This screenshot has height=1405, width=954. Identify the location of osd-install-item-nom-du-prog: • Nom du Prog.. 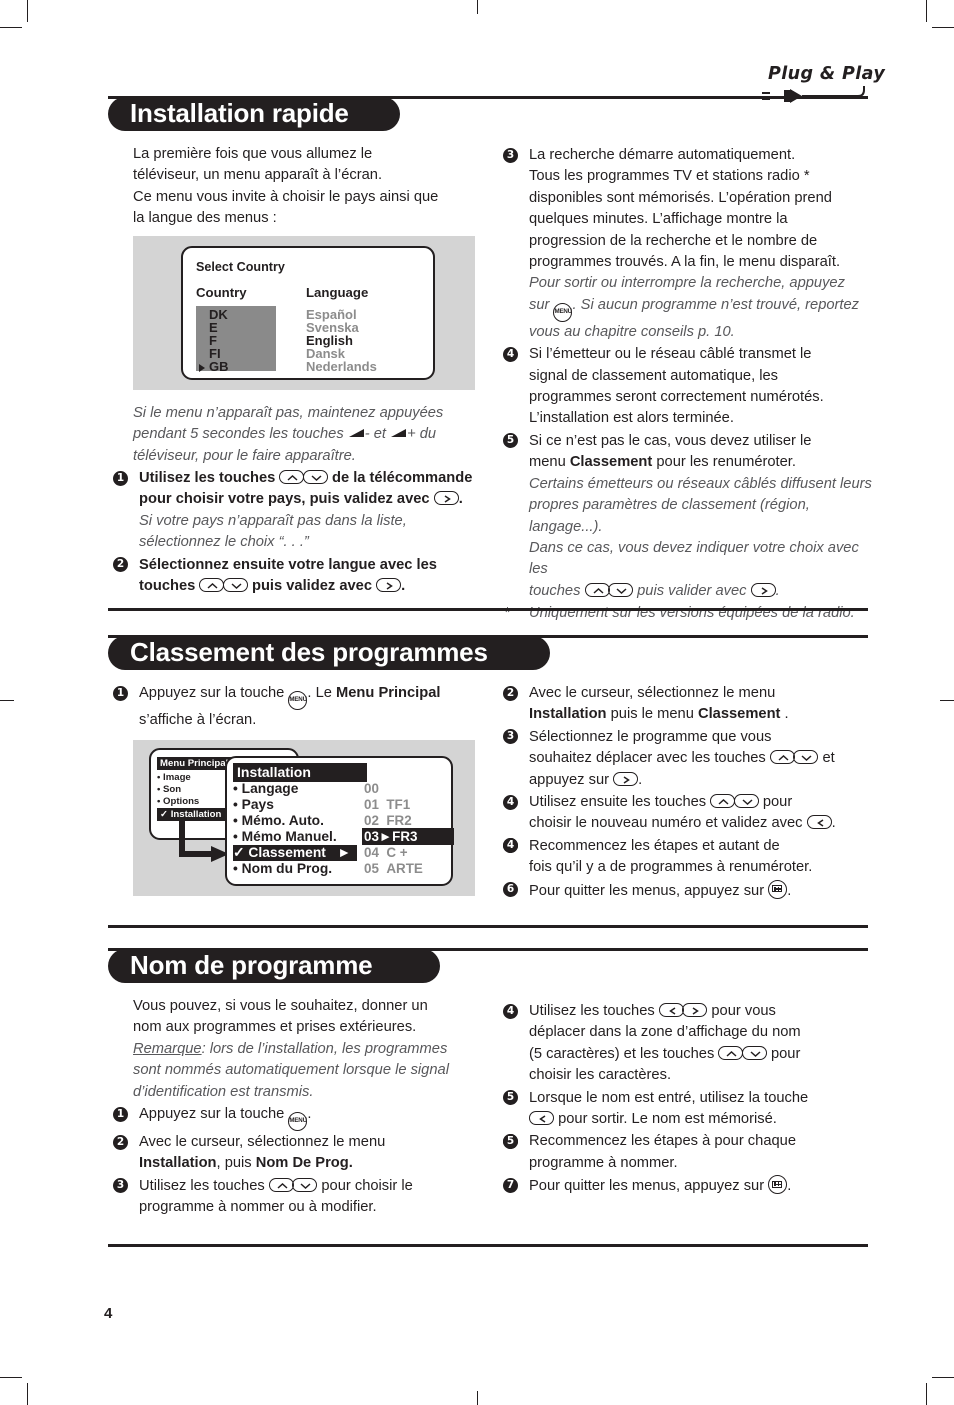
(282, 868).